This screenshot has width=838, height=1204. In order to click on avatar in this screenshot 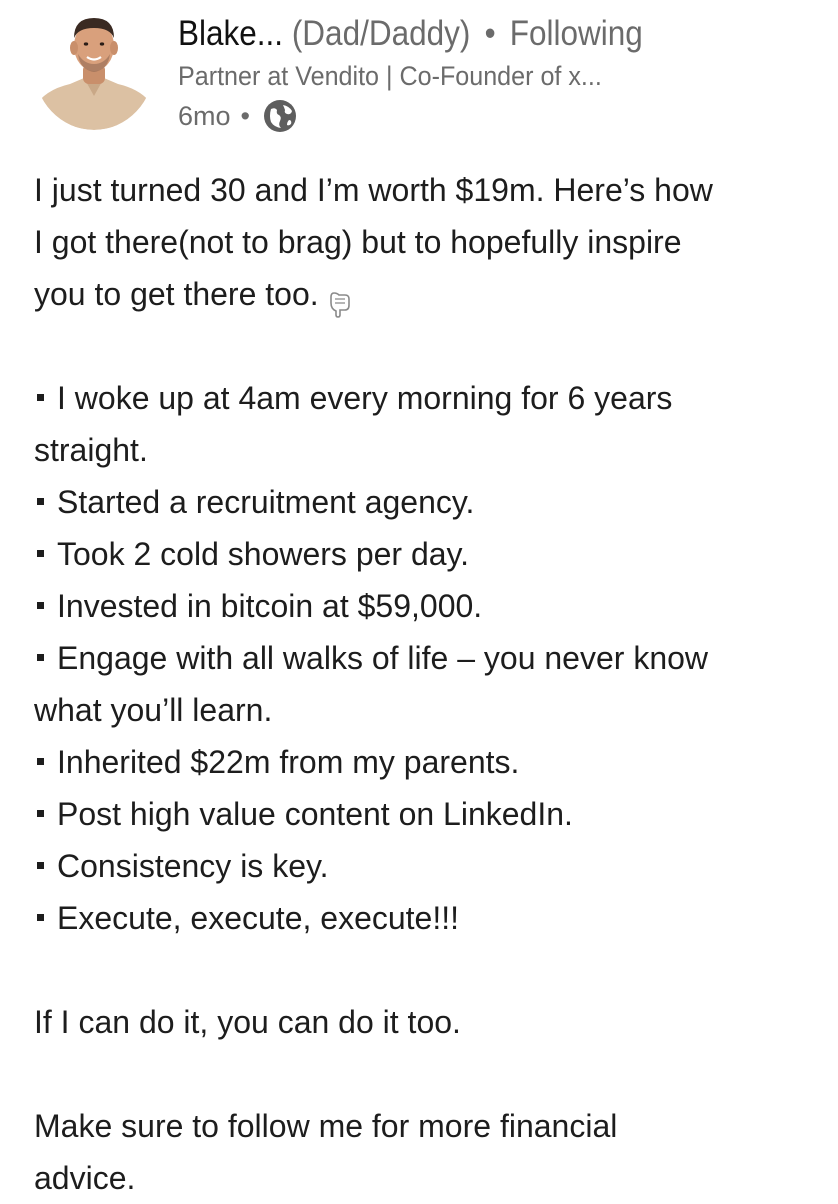, I will do `click(94, 67)`.